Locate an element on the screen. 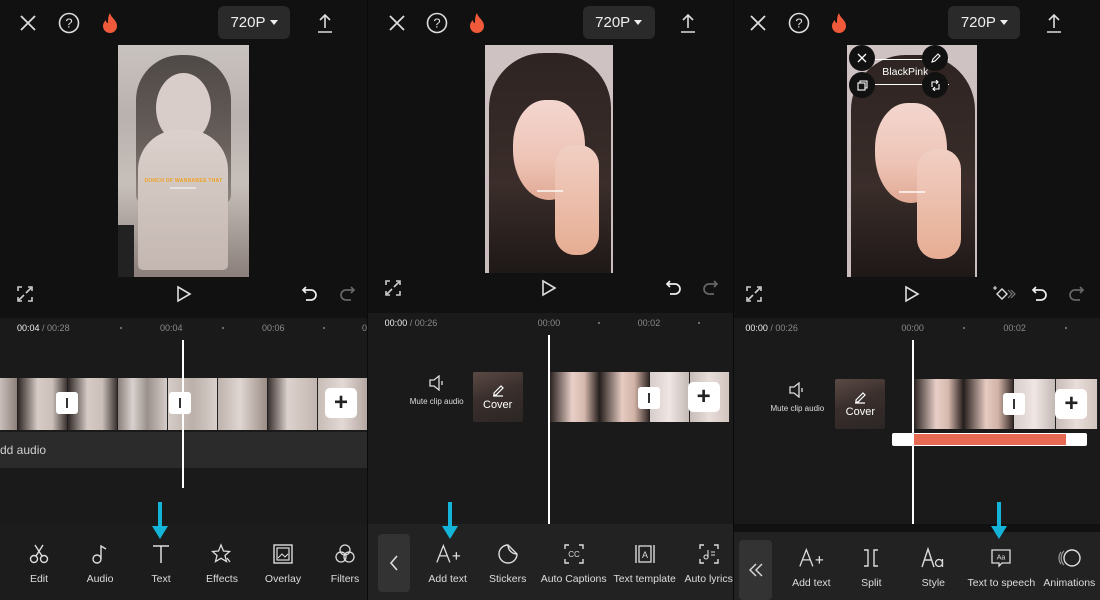 The width and height of the screenshot is (1100, 600). tool-stickers: Stickers is located at coordinates (508, 563).